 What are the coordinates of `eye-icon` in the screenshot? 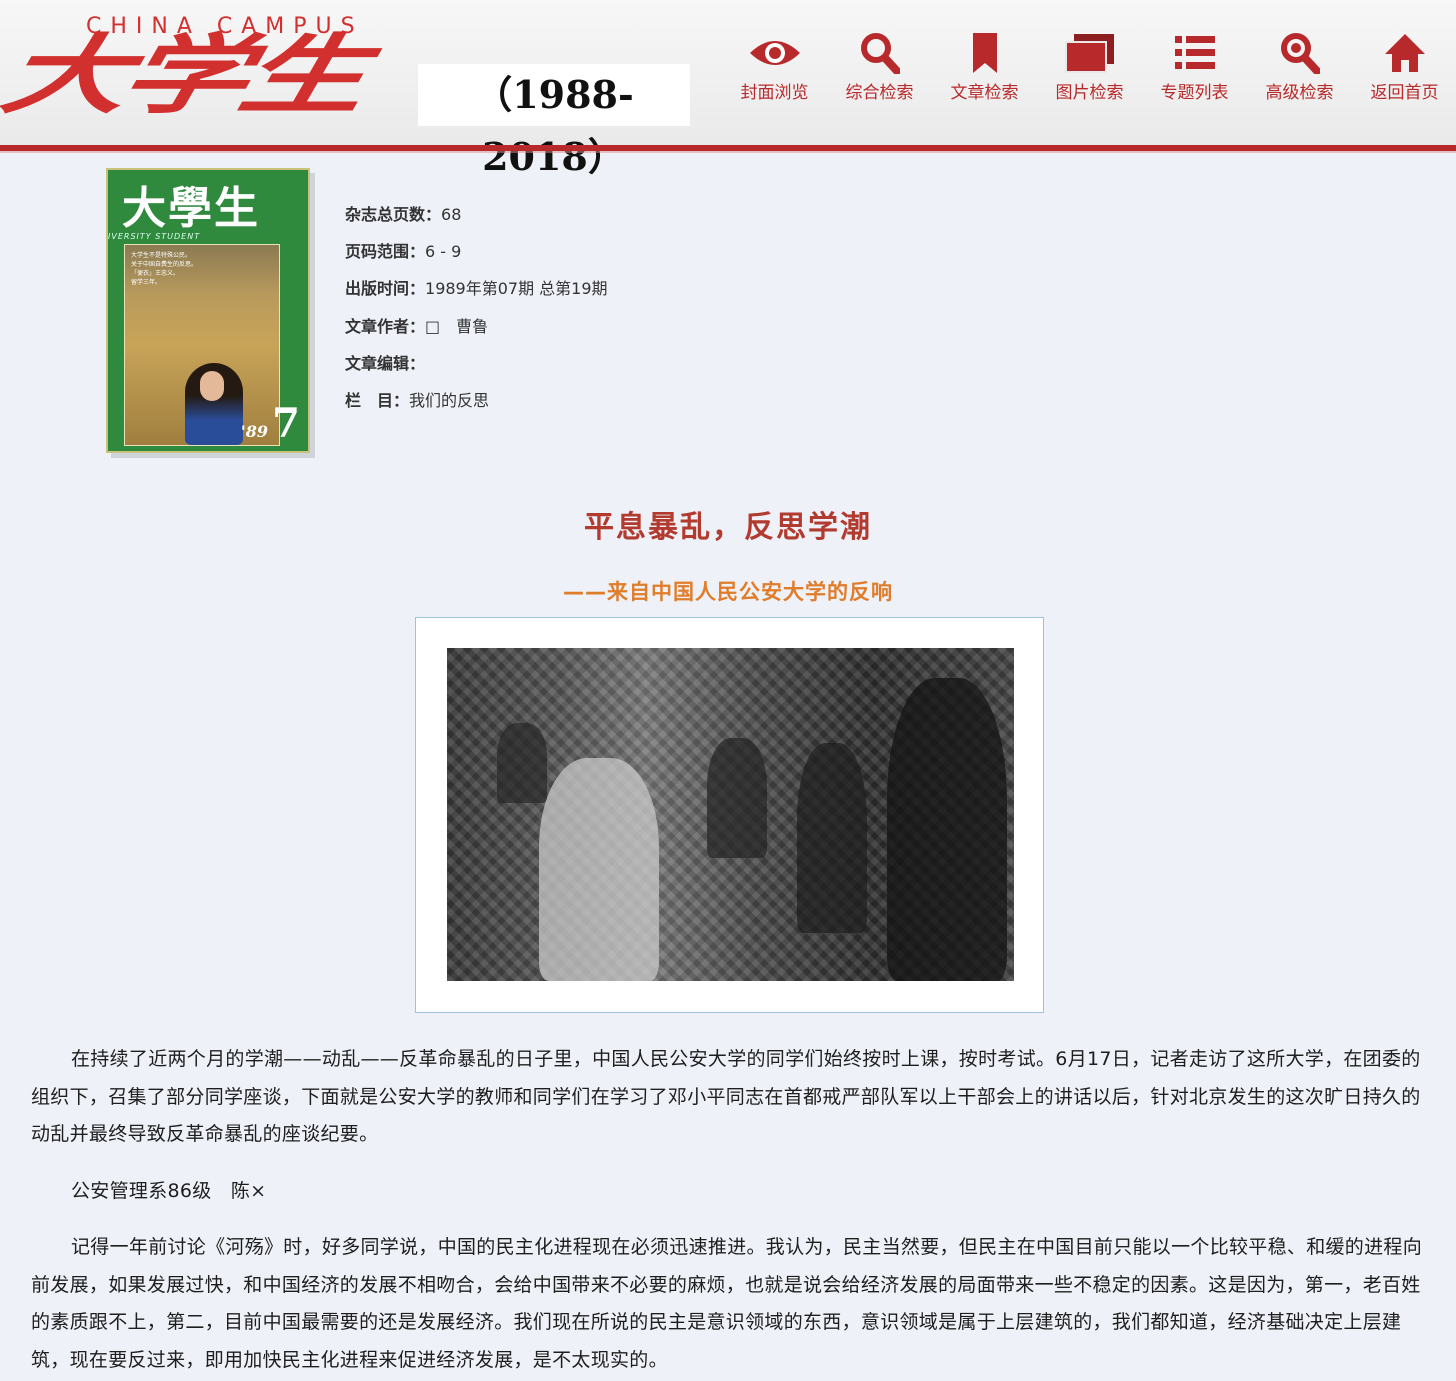 It's located at (774, 53).